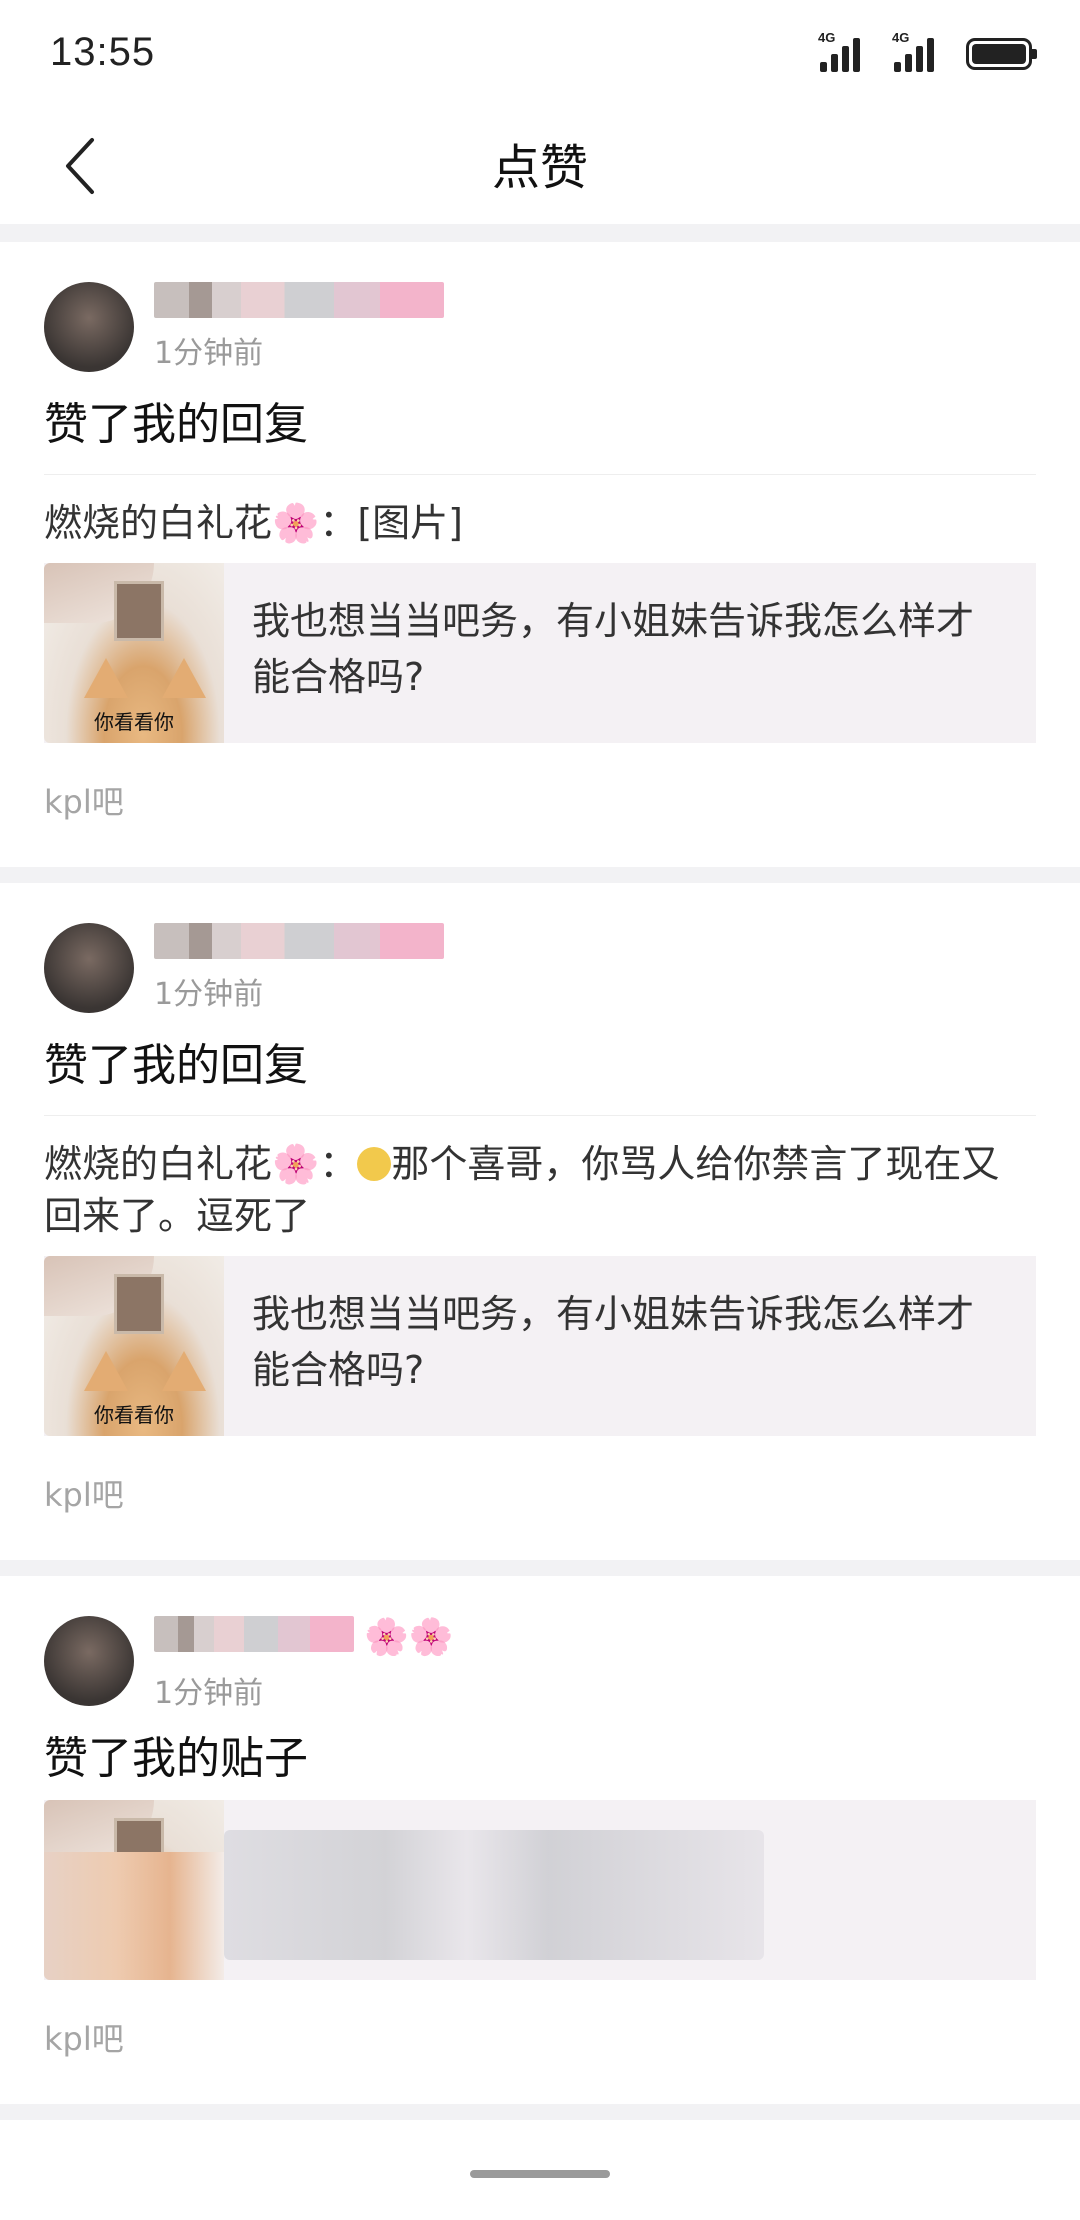 The width and height of the screenshot is (1080, 2220). Describe the element at coordinates (494, 1895) in the screenshot. I see `redacted-post-text` at that location.